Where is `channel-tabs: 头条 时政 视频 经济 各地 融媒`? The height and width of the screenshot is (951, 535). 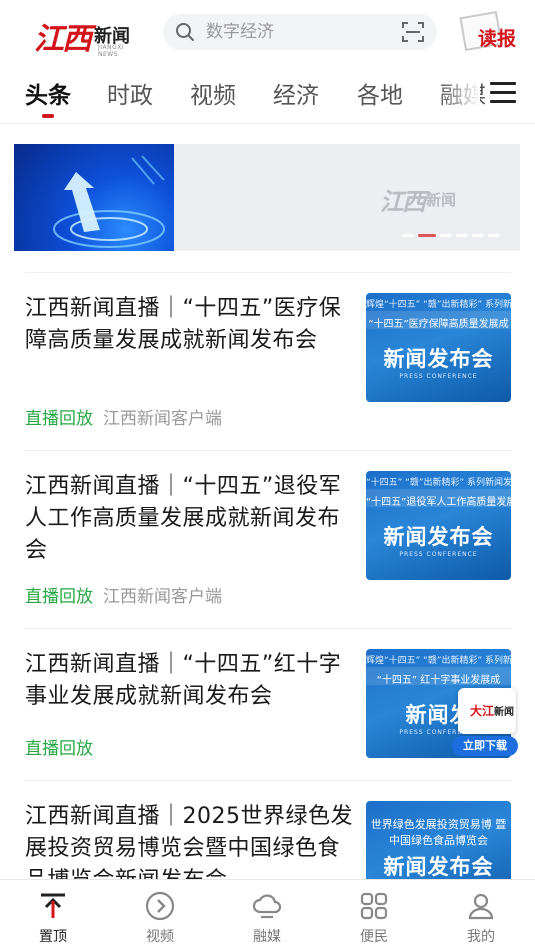
channel-tabs: 头条 时政 视频 经济 各地 融媒 is located at coordinates (267, 97).